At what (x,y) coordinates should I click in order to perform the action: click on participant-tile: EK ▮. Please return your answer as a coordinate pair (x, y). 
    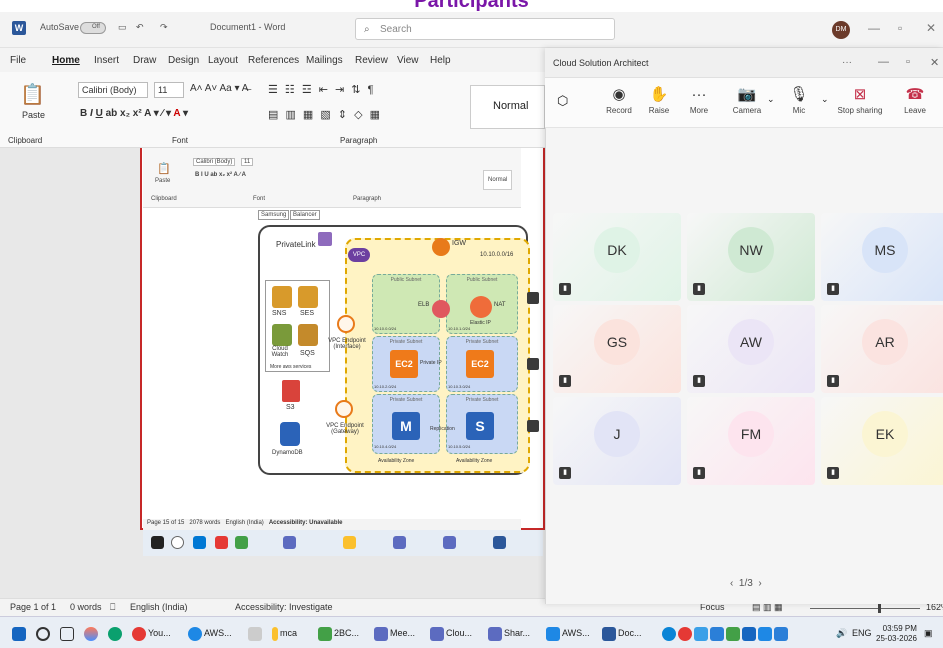
    Looking at the image, I should click on (882, 441).